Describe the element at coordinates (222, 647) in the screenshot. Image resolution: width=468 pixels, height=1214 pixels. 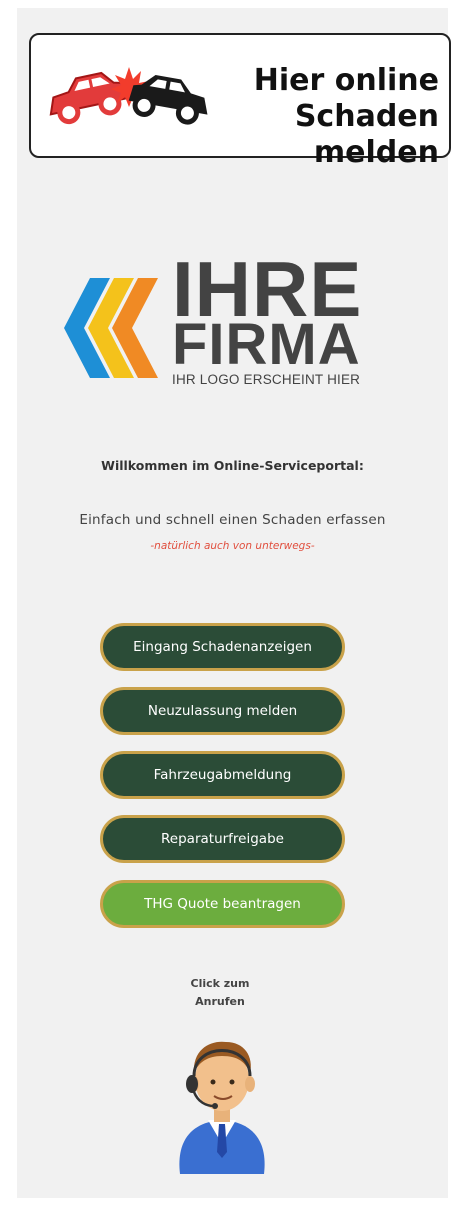
I see `incoming-claims-button: Eingang Schadenanzeigen` at that location.